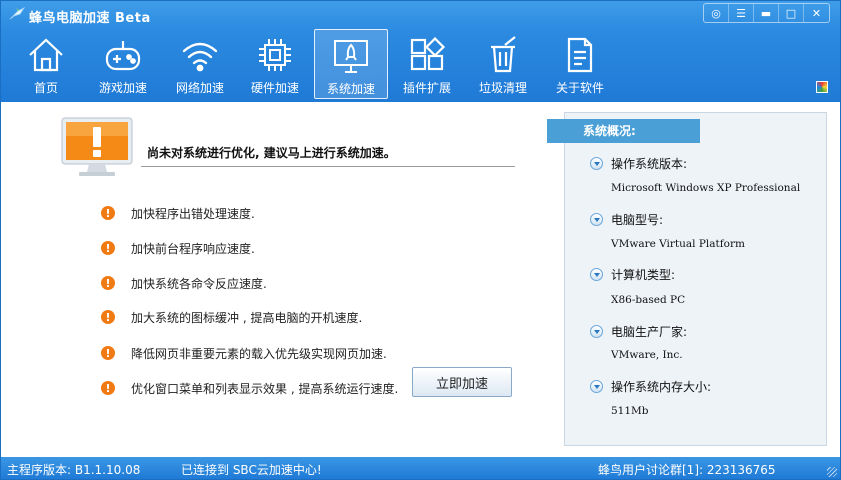 Image resolution: width=841 pixels, height=480 pixels. Describe the element at coordinates (623, 131) in the screenshot. I see `panel-title: 系统概况:` at that location.